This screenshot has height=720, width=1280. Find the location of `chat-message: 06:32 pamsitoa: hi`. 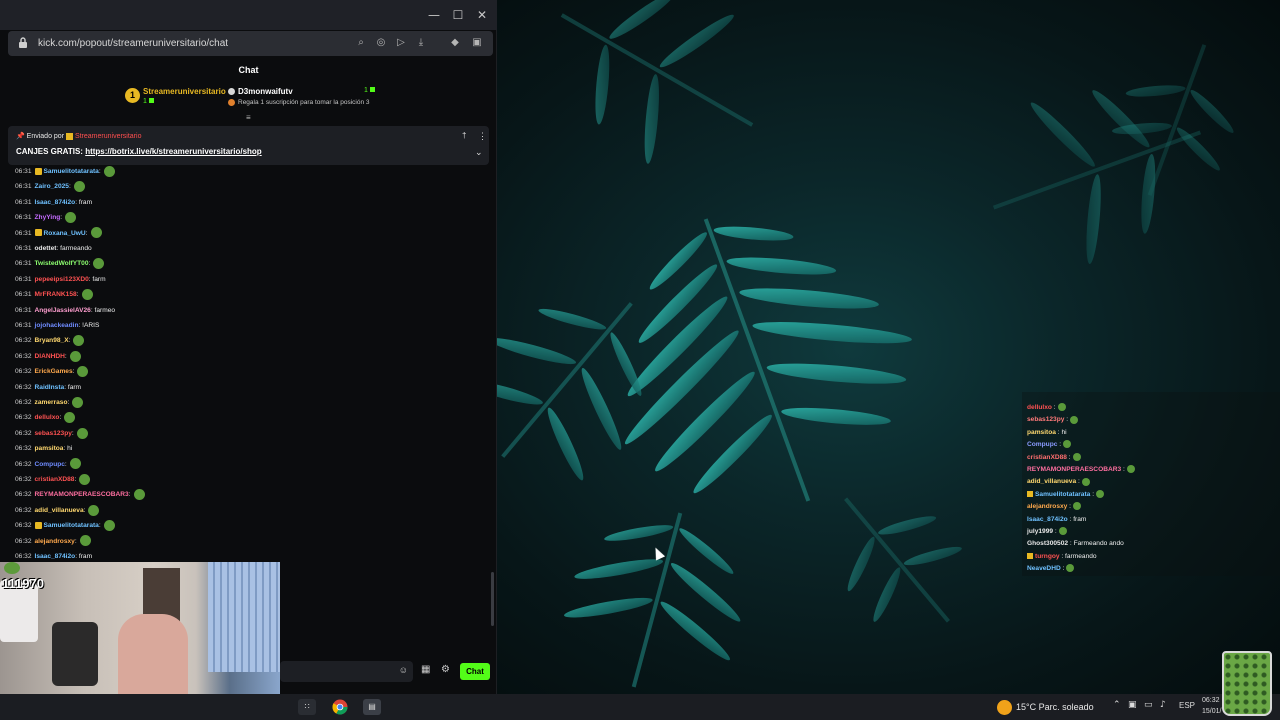

chat-message: 06:32 pamsitoa: hi is located at coordinates (43, 449).